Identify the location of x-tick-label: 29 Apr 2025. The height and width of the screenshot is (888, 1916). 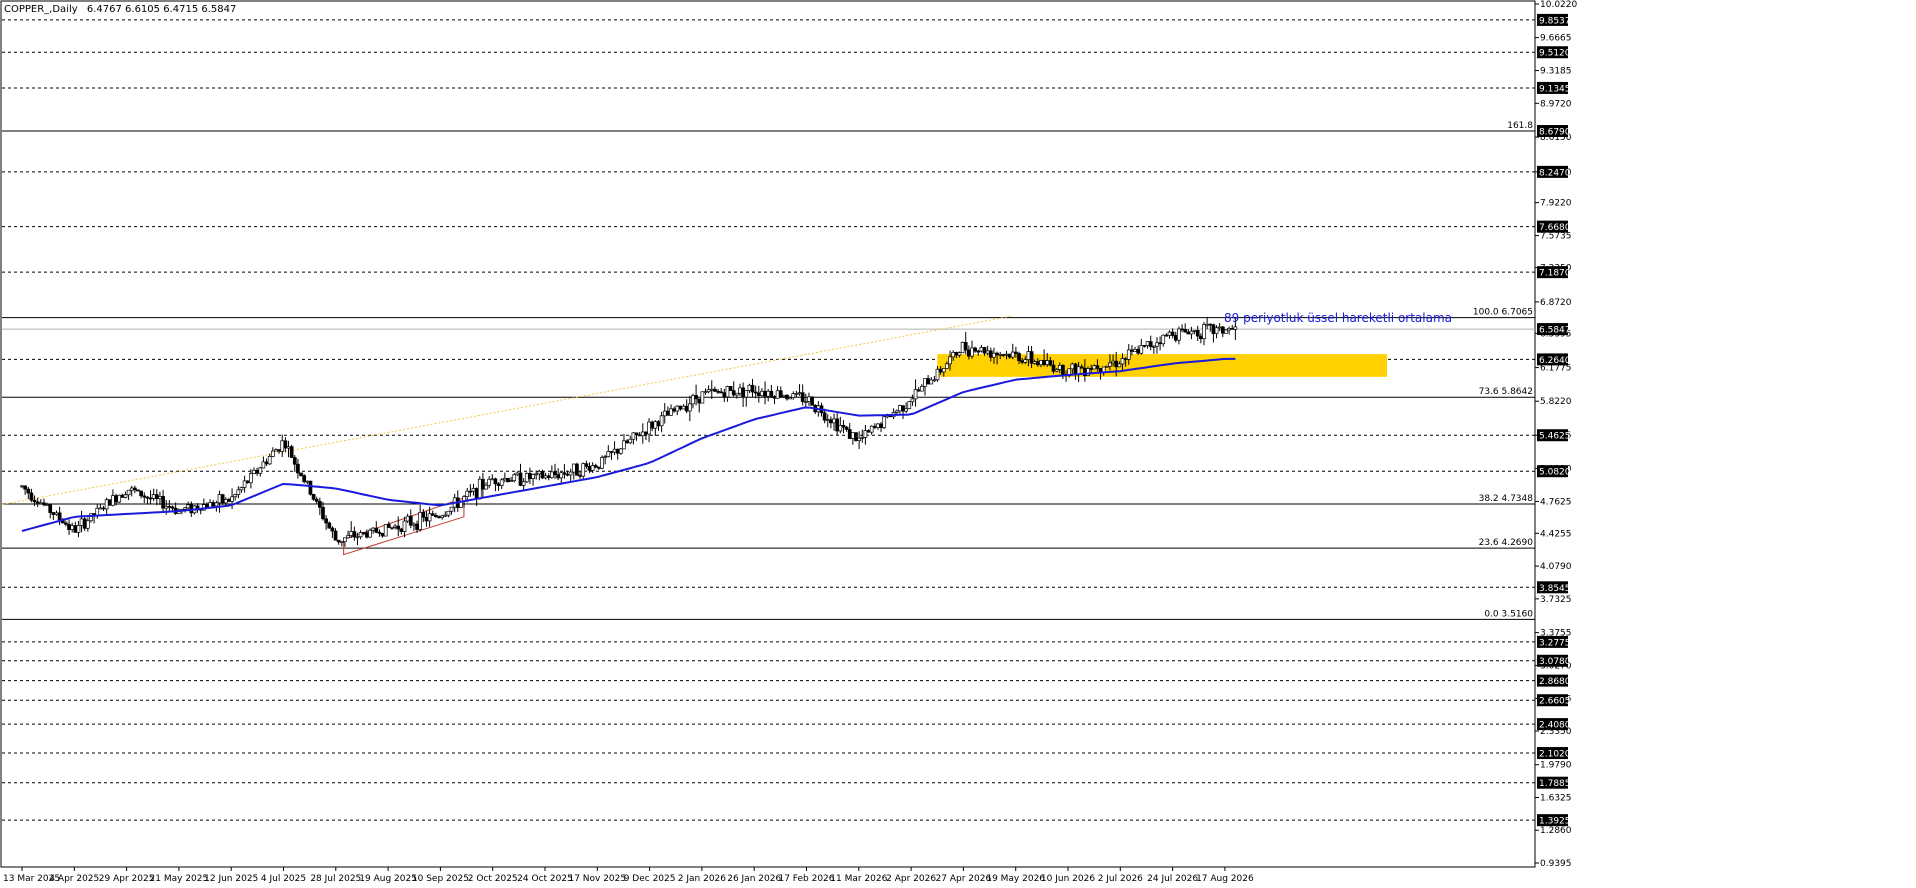
(127, 879).